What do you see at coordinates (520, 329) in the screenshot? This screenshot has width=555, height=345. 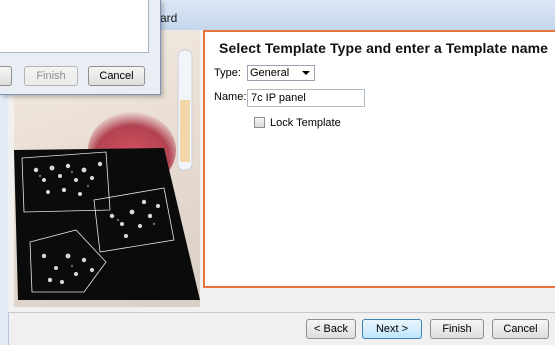 I see `cancel-button: Cancel` at bounding box center [520, 329].